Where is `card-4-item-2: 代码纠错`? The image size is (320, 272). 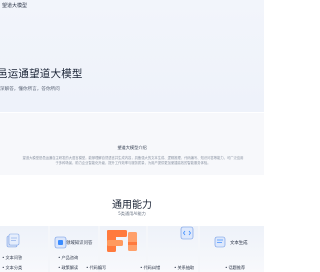 card-4-item-2: 代码纠错 is located at coordinates (150, 268).